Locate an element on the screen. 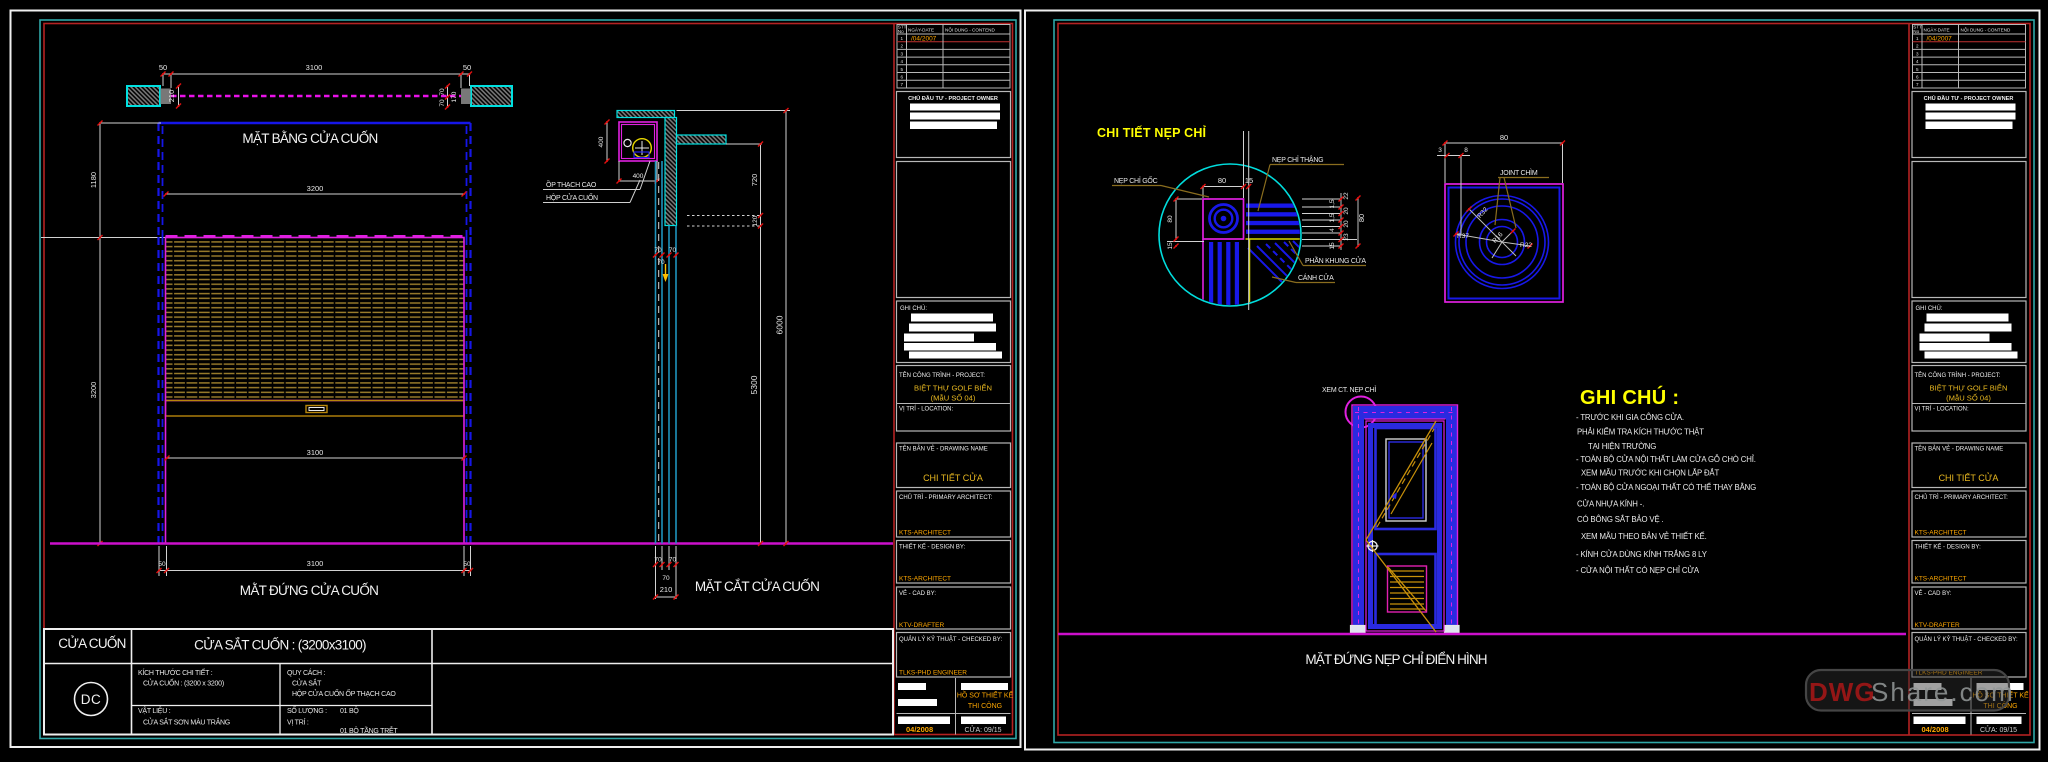  svg-text: 6 is located at coordinates (902, 77).